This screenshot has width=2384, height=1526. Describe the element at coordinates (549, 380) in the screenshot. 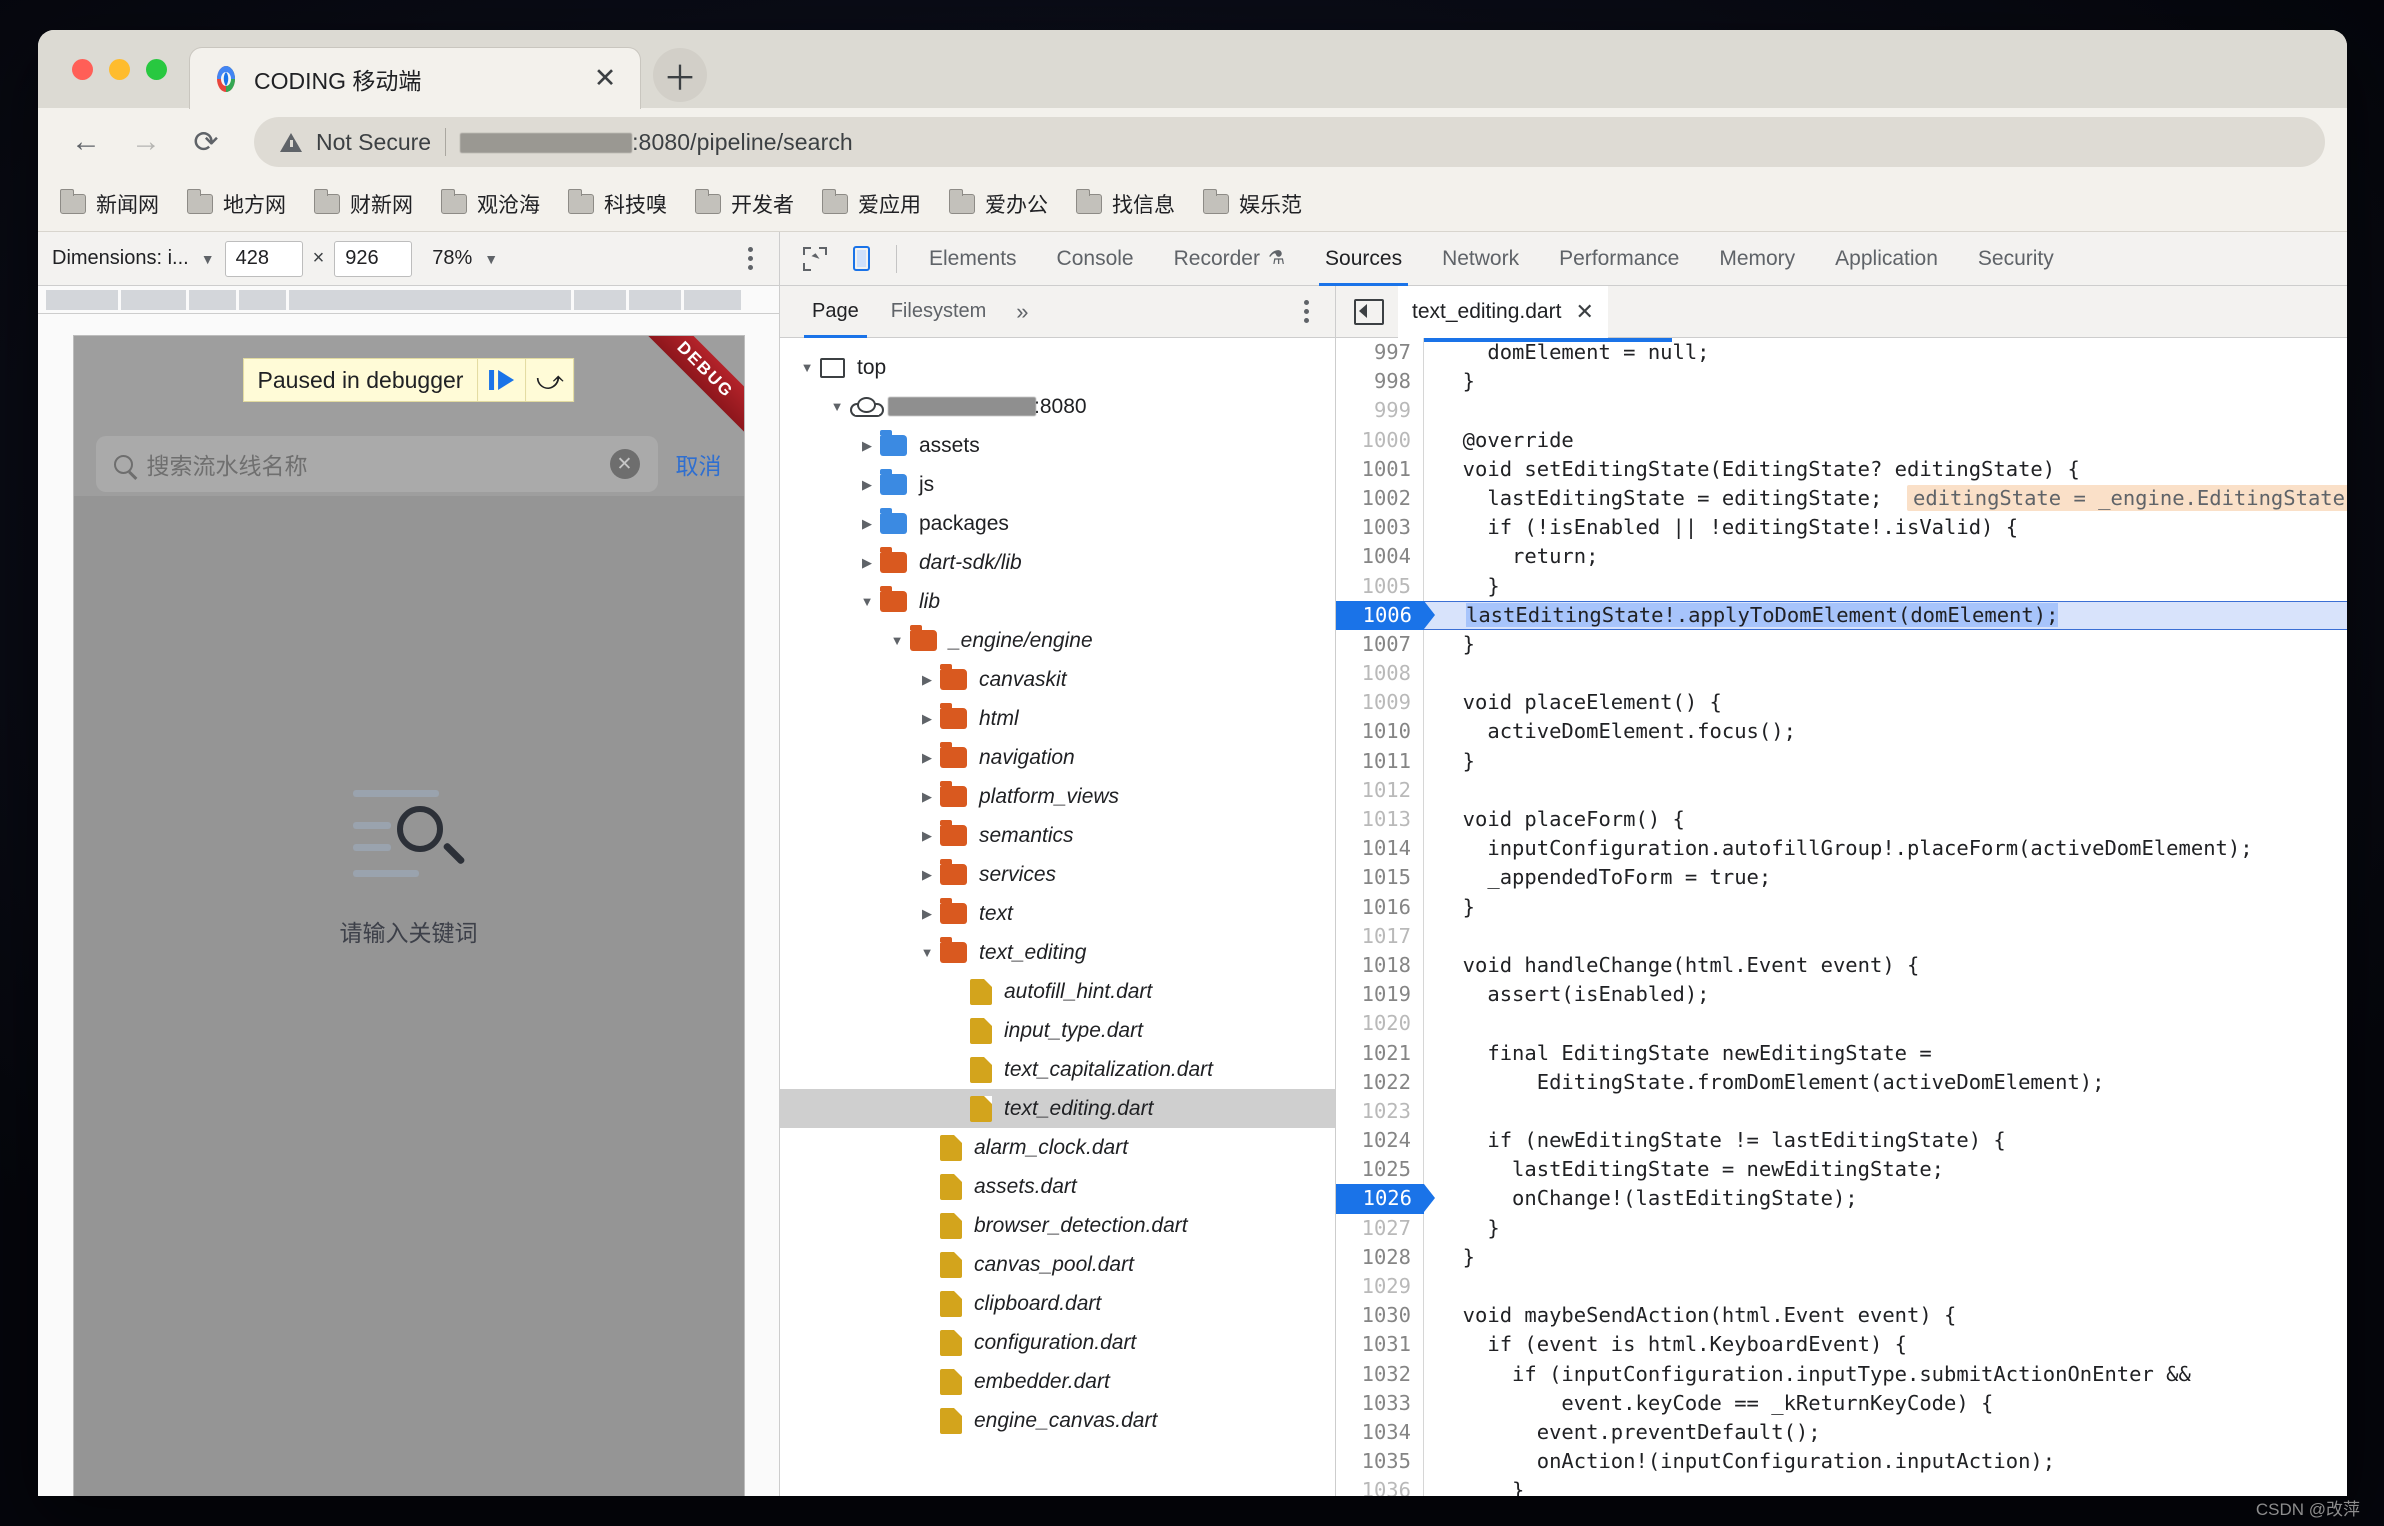

I see `step-over-button: ⤻` at that location.